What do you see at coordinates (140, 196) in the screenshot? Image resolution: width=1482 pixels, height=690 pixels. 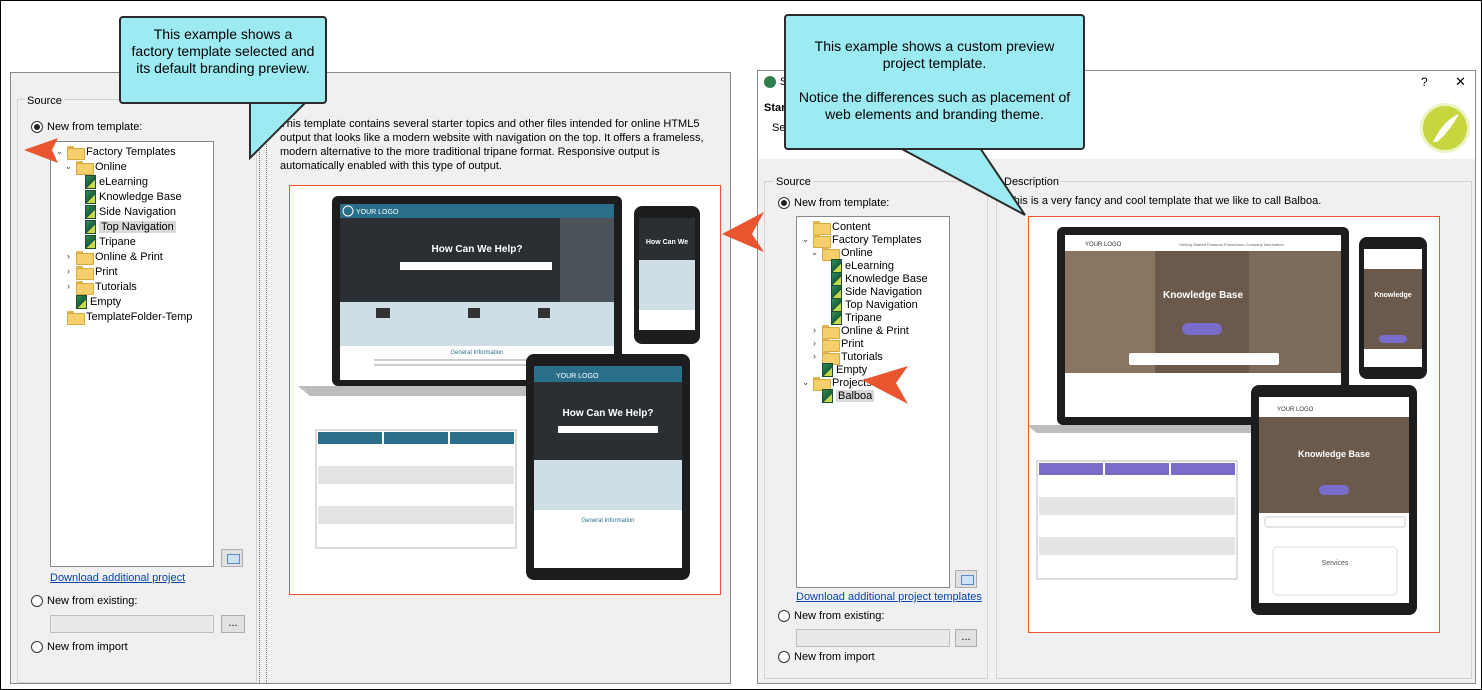 I see `tree-item-label: Knowledge Base` at bounding box center [140, 196].